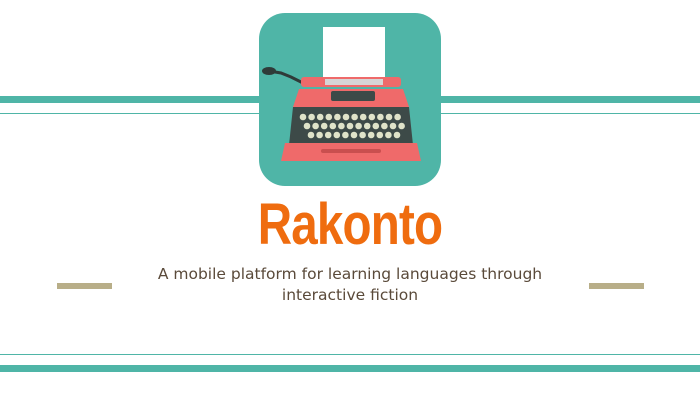 The height and width of the screenshot is (400, 700). Describe the element at coordinates (616, 286) in the screenshot. I see `right-decorative-dash` at that location.